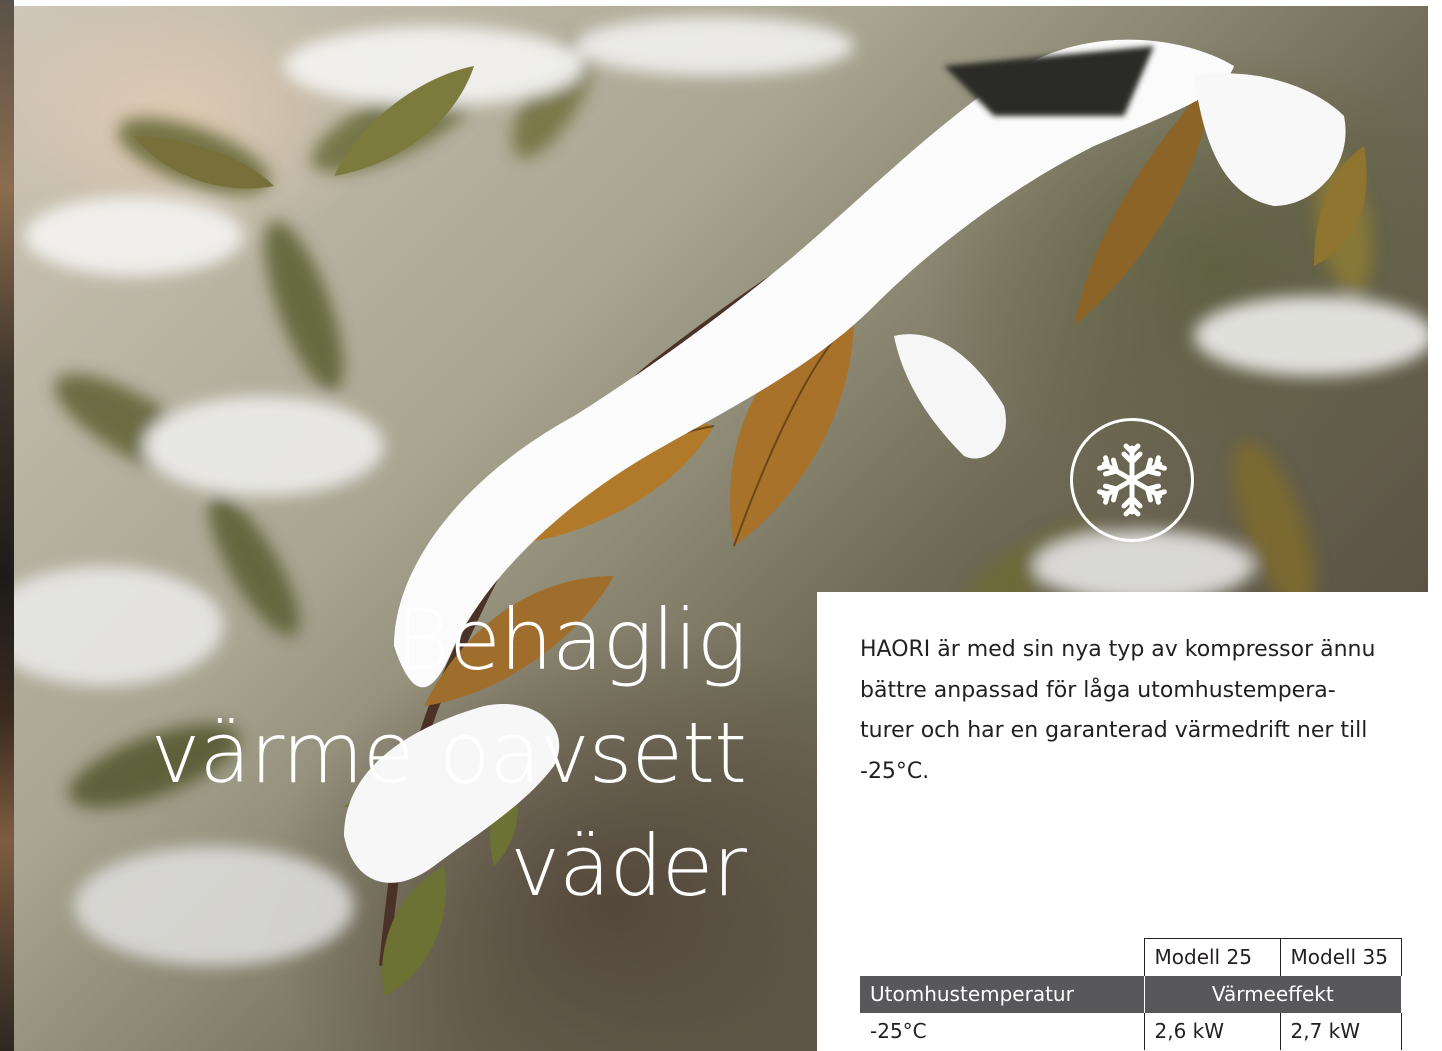  Describe the element at coordinates (898, 1031) in the screenshot. I see `temperature-cell: -25°C` at that location.